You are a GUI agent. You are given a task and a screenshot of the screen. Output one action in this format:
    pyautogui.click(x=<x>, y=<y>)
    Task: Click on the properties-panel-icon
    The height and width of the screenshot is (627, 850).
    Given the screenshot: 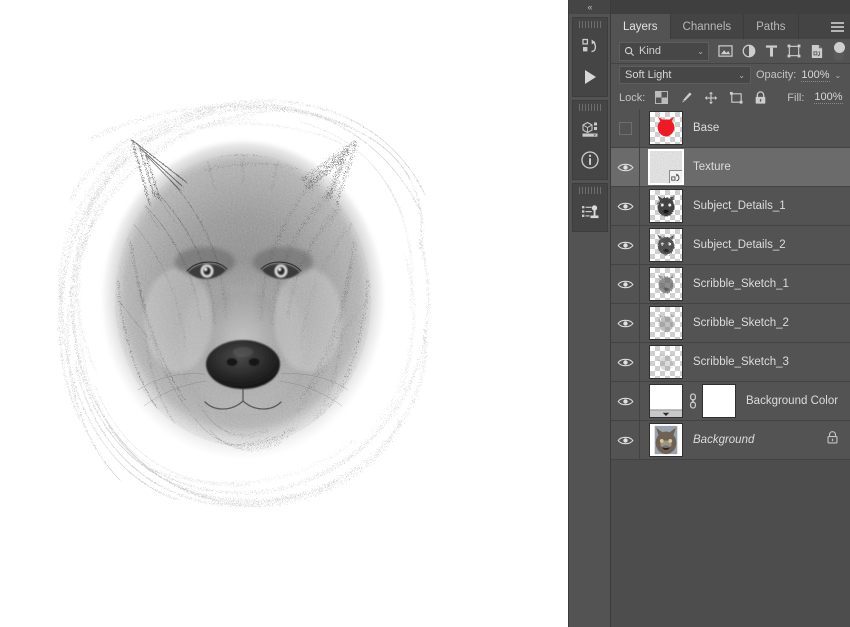 What is the action you would take?
    pyautogui.click(x=590, y=211)
    